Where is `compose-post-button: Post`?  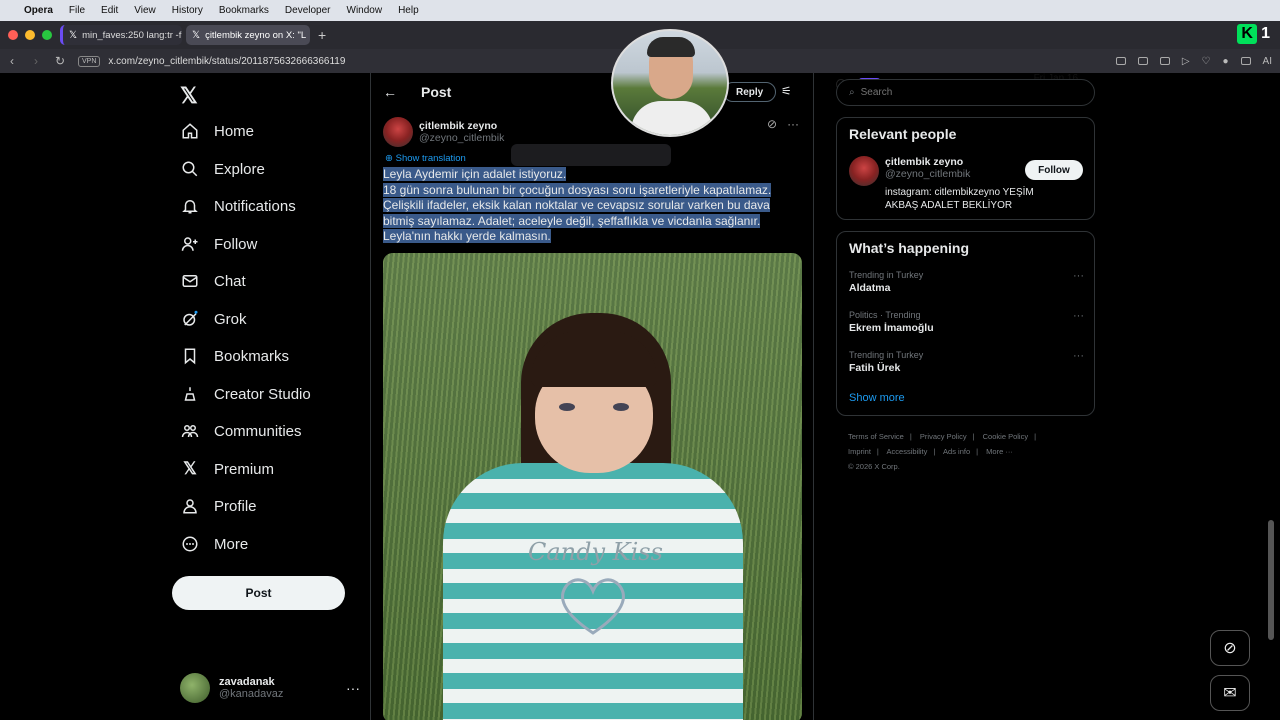
compose-post-button: Post is located at coordinates (258, 593).